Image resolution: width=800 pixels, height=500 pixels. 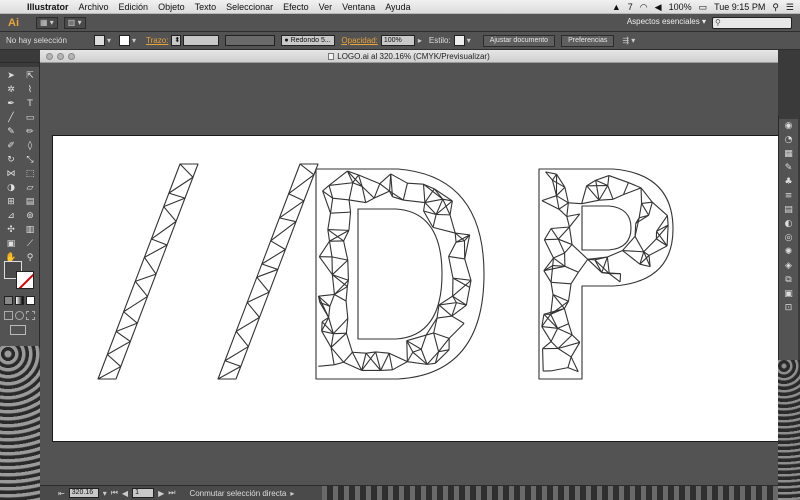 I want to click on graphic-style-swatch, so click(x=459, y=40).